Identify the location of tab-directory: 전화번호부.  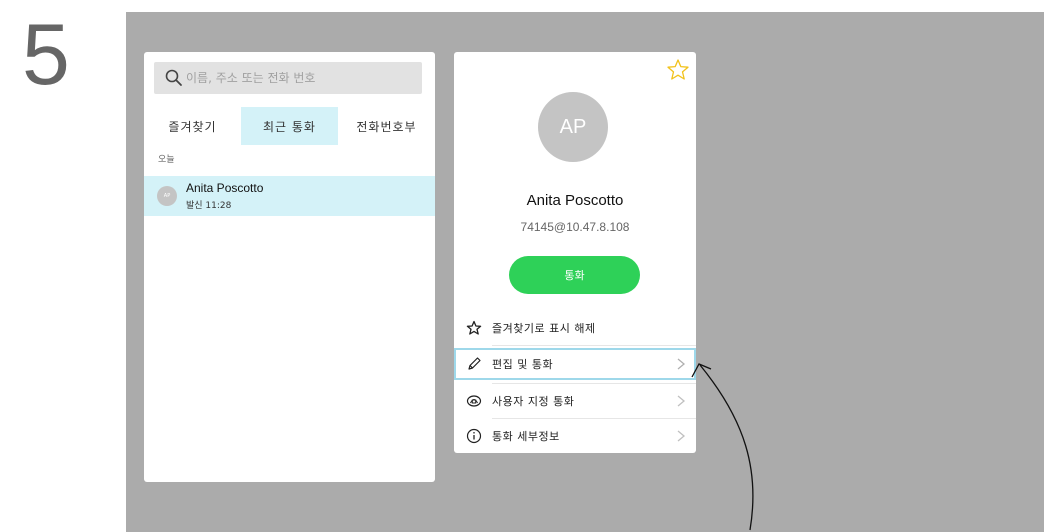
(386, 126).